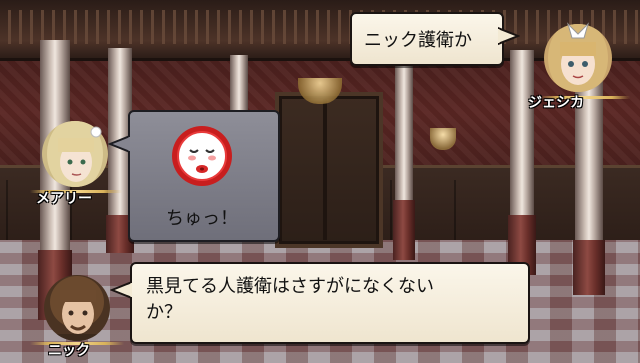 The image size is (640, 363). Describe the element at coordinates (556, 103) in the screenshot. I see `jessica-name-label: ジェシカ` at that location.